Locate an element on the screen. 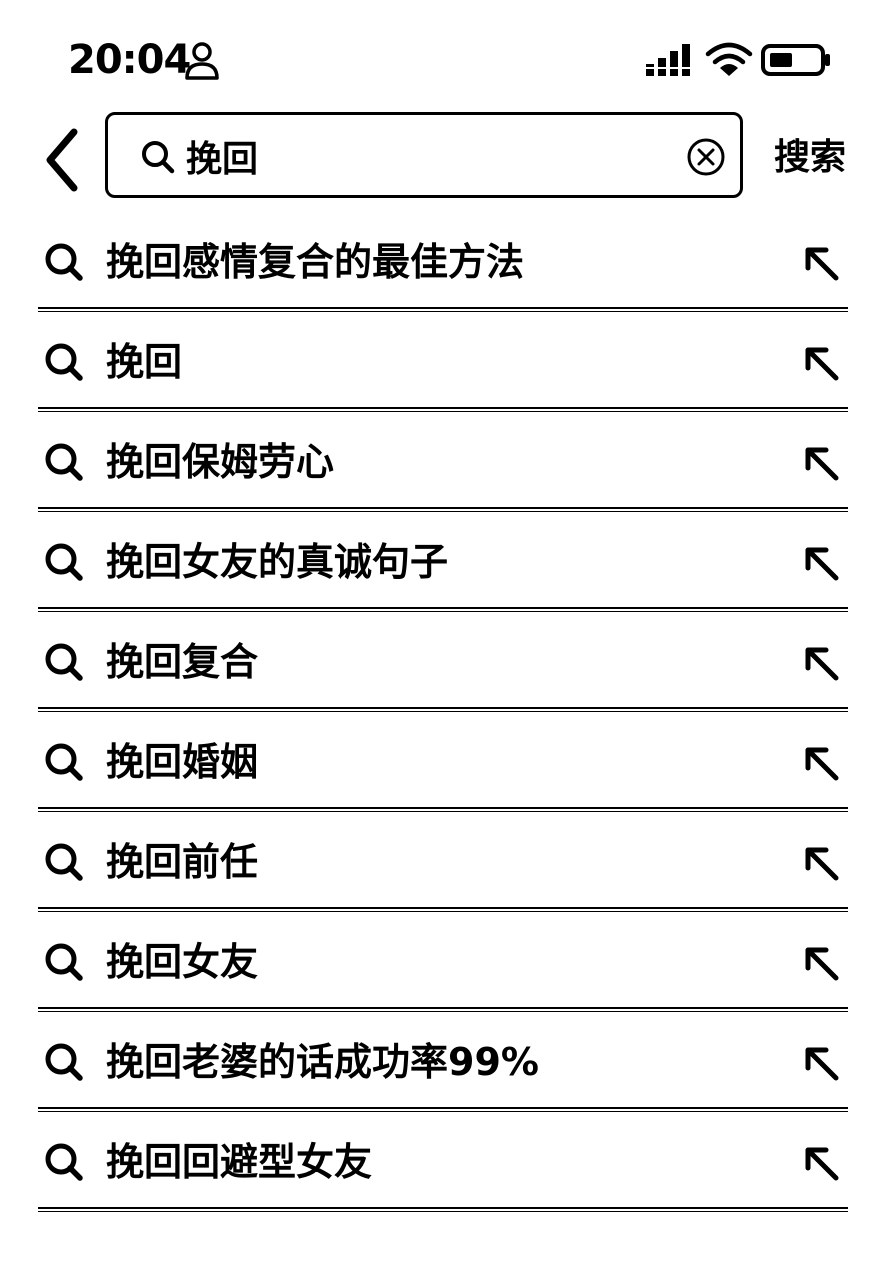  clear-circle-icon is located at coordinates (706, 157).